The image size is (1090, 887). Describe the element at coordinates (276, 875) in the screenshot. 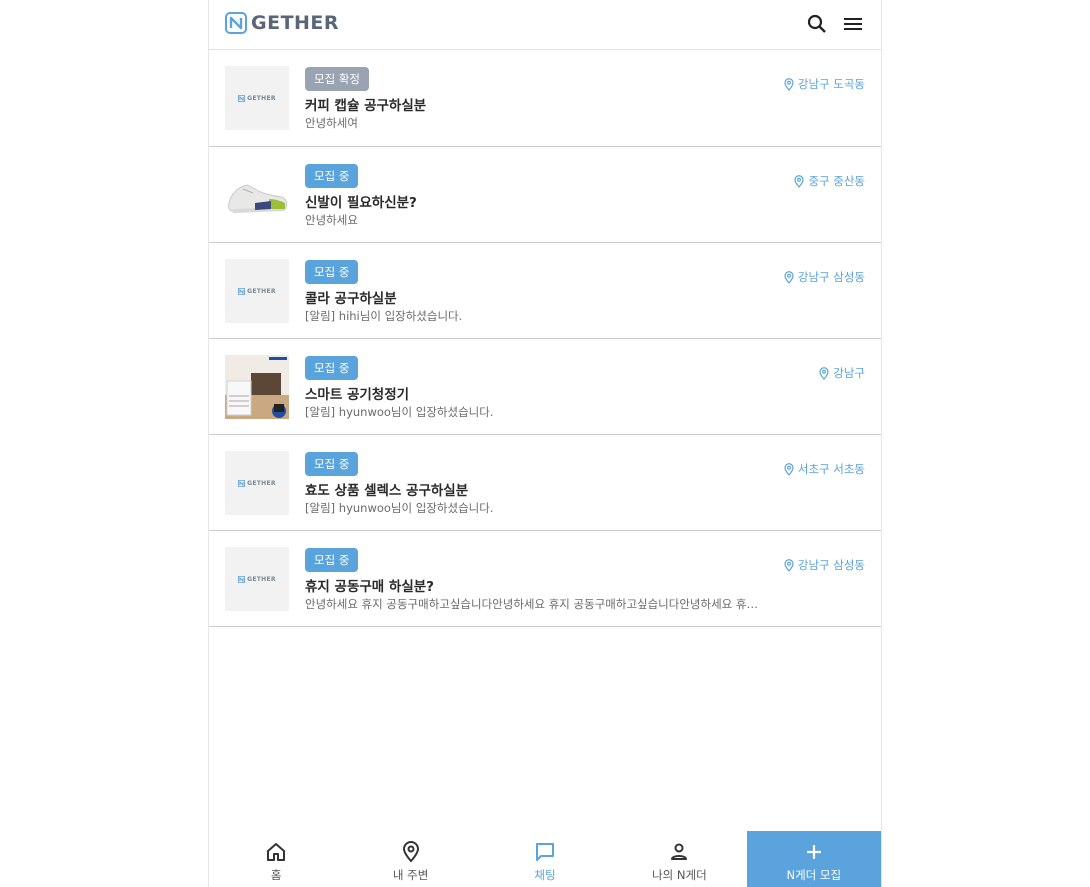

I see `nav-home-label: 홈` at that location.